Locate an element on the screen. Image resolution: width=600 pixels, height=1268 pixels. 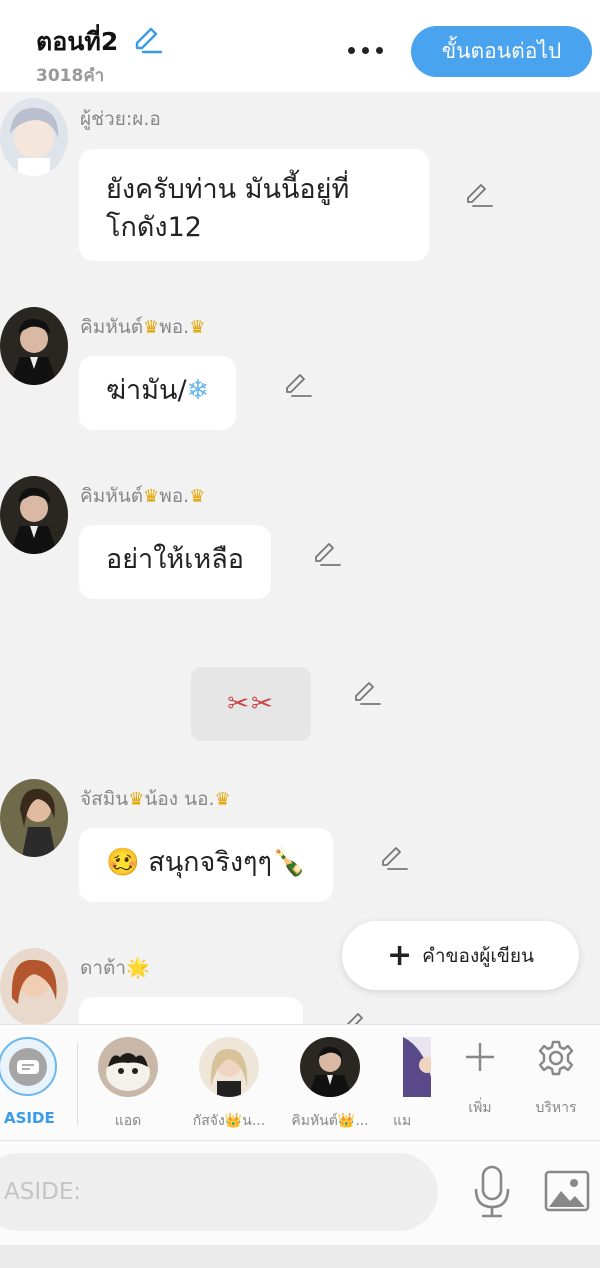
character-name: แม is located at coordinates (402, 1121).